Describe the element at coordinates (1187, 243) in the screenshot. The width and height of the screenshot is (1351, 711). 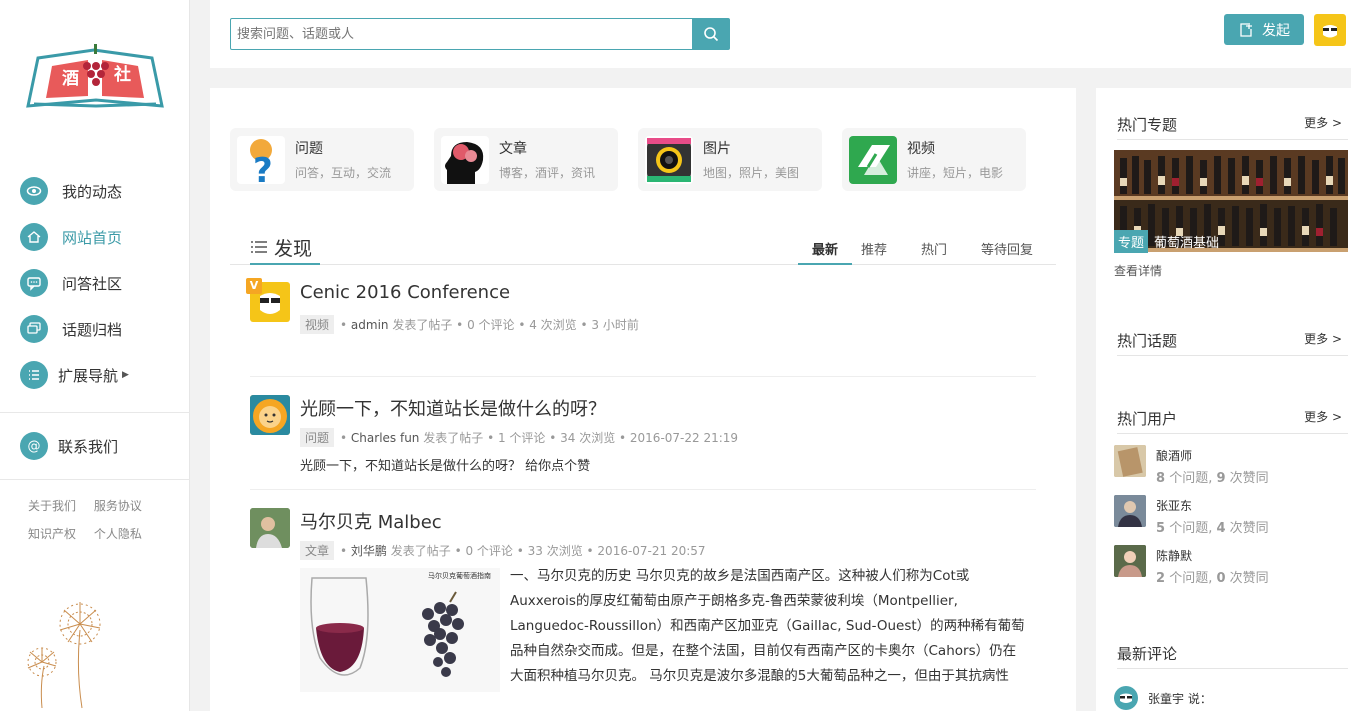
I see `topic-name: 葡萄酒基础` at that location.